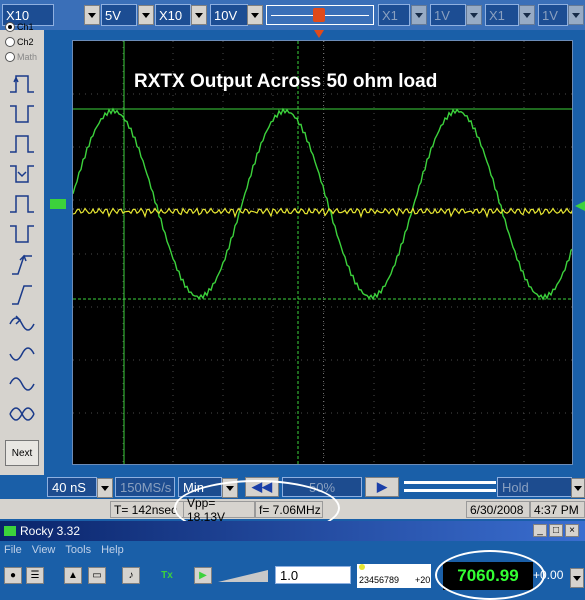  I want to click on menu-view: View, so click(44, 550).